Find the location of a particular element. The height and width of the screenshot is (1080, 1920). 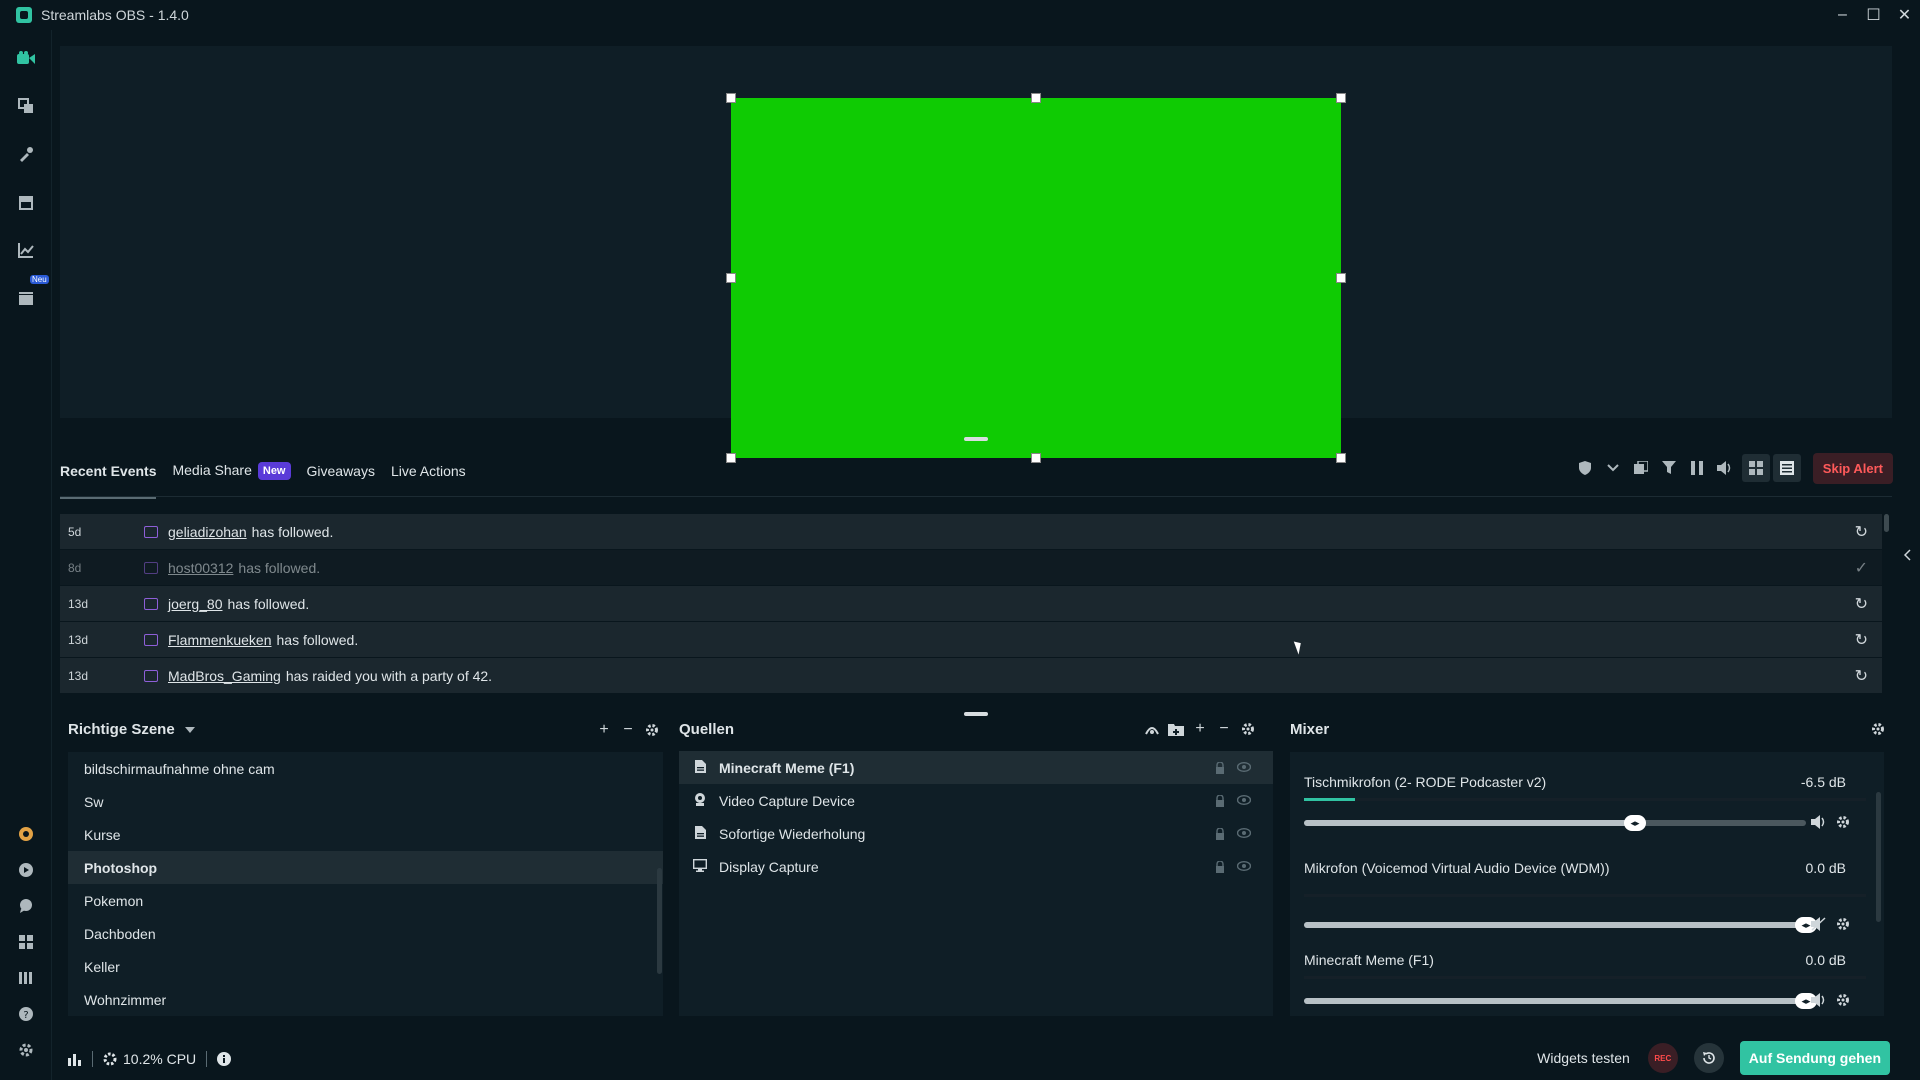

prime-icon is located at coordinates (26, 834).